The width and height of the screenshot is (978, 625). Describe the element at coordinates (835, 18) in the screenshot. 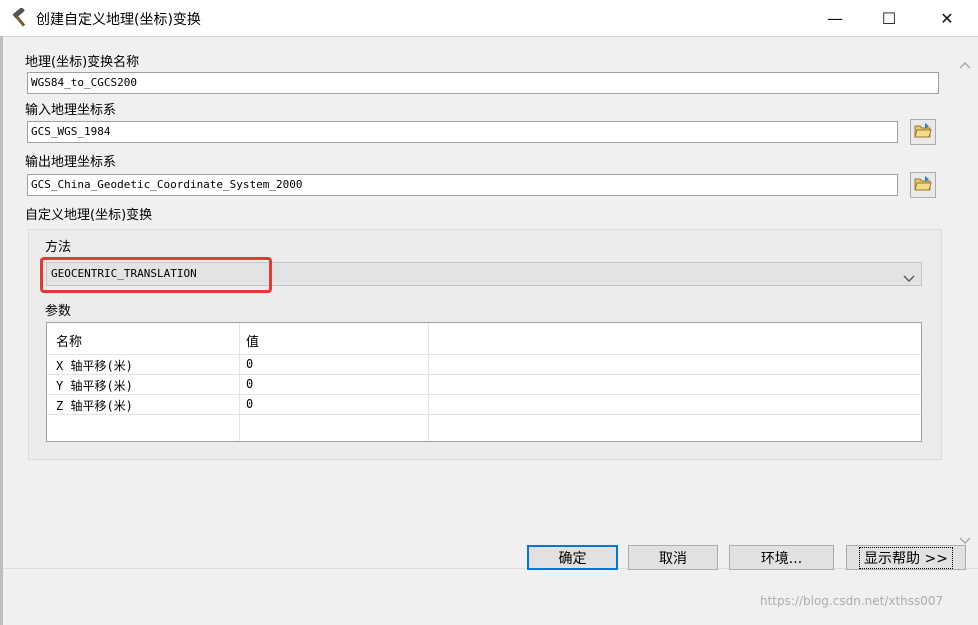

I see `minimize-button: —` at that location.